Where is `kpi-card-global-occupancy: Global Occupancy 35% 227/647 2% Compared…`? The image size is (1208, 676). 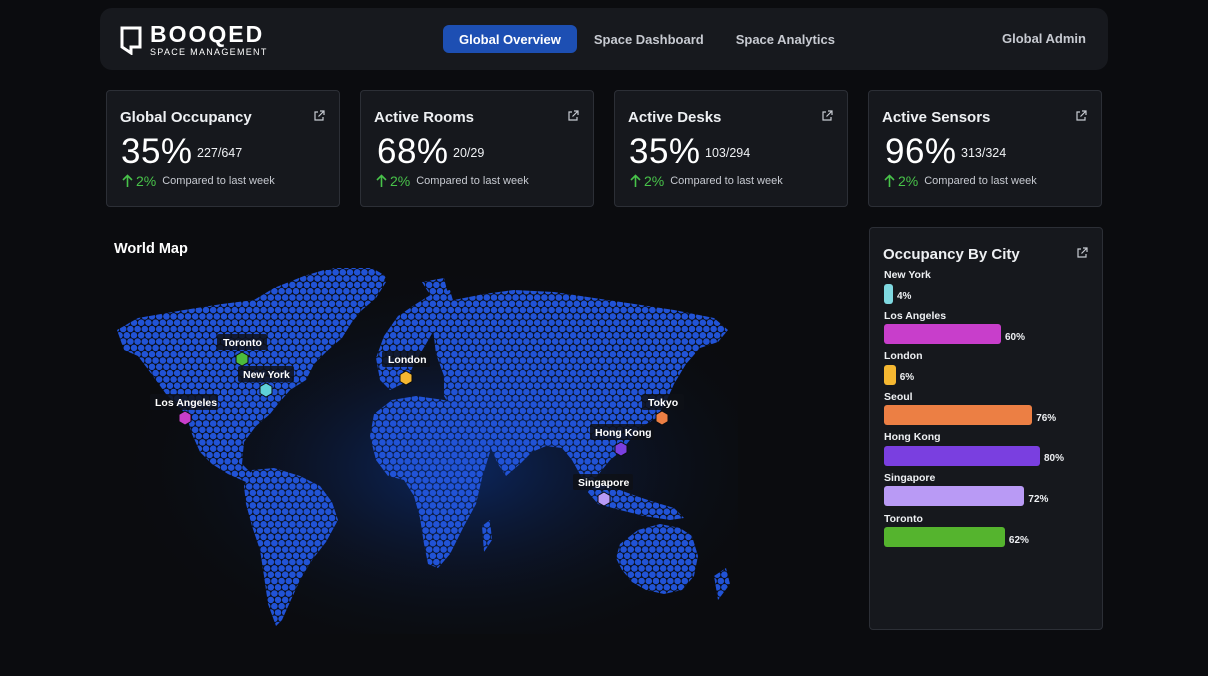
kpi-card-global-occupancy: Global Occupancy 35% 227/647 2% Compared… is located at coordinates (223, 148).